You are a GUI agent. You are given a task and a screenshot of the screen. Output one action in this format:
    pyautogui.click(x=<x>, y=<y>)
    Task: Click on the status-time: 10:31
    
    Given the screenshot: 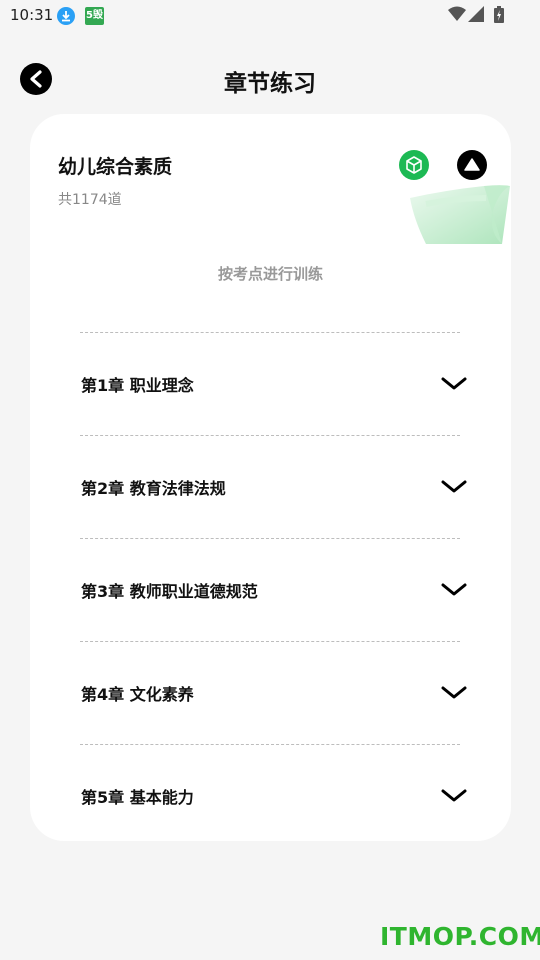 What is the action you would take?
    pyautogui.click(x=32, y=15)
    